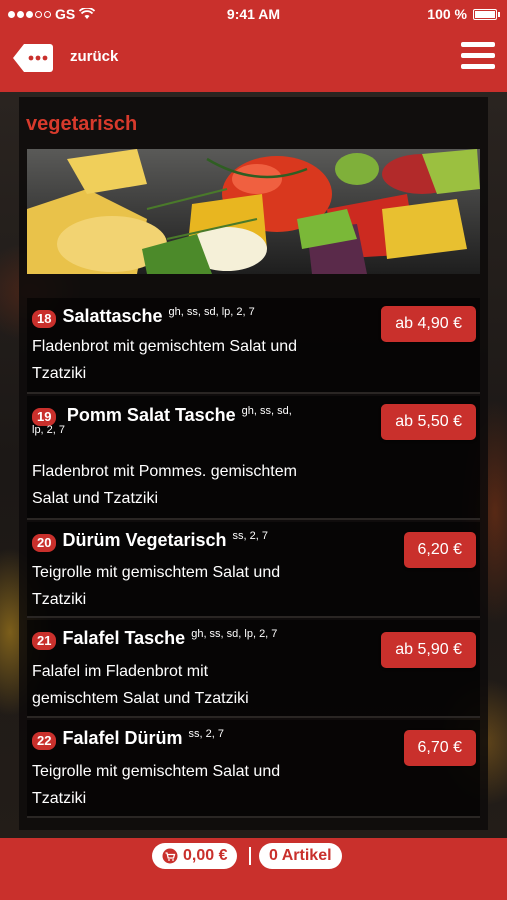 The image size is (507, 900). Describe the element at coordinates (170, 856) in the screenshot. I see `cart-icon` at that location.